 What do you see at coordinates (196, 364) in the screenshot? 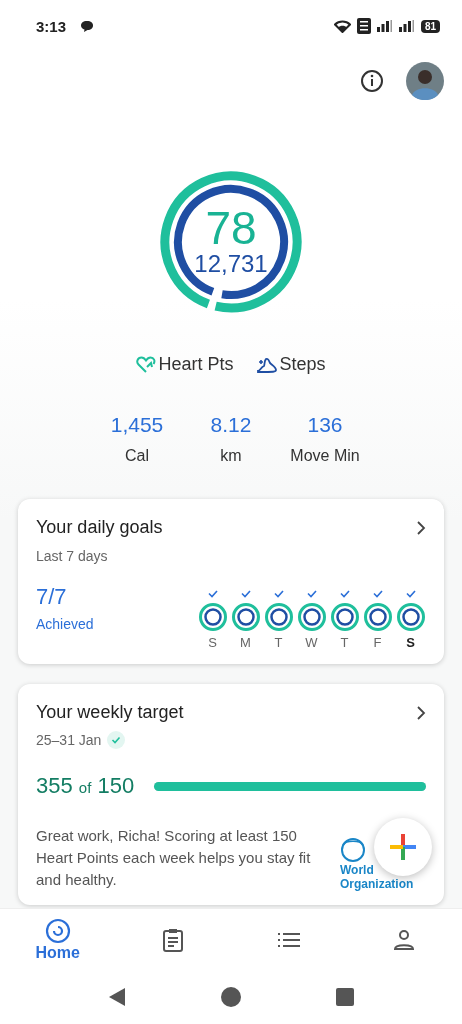
I see `legend-label: Heart Pts` at bounding box center [196, 364].